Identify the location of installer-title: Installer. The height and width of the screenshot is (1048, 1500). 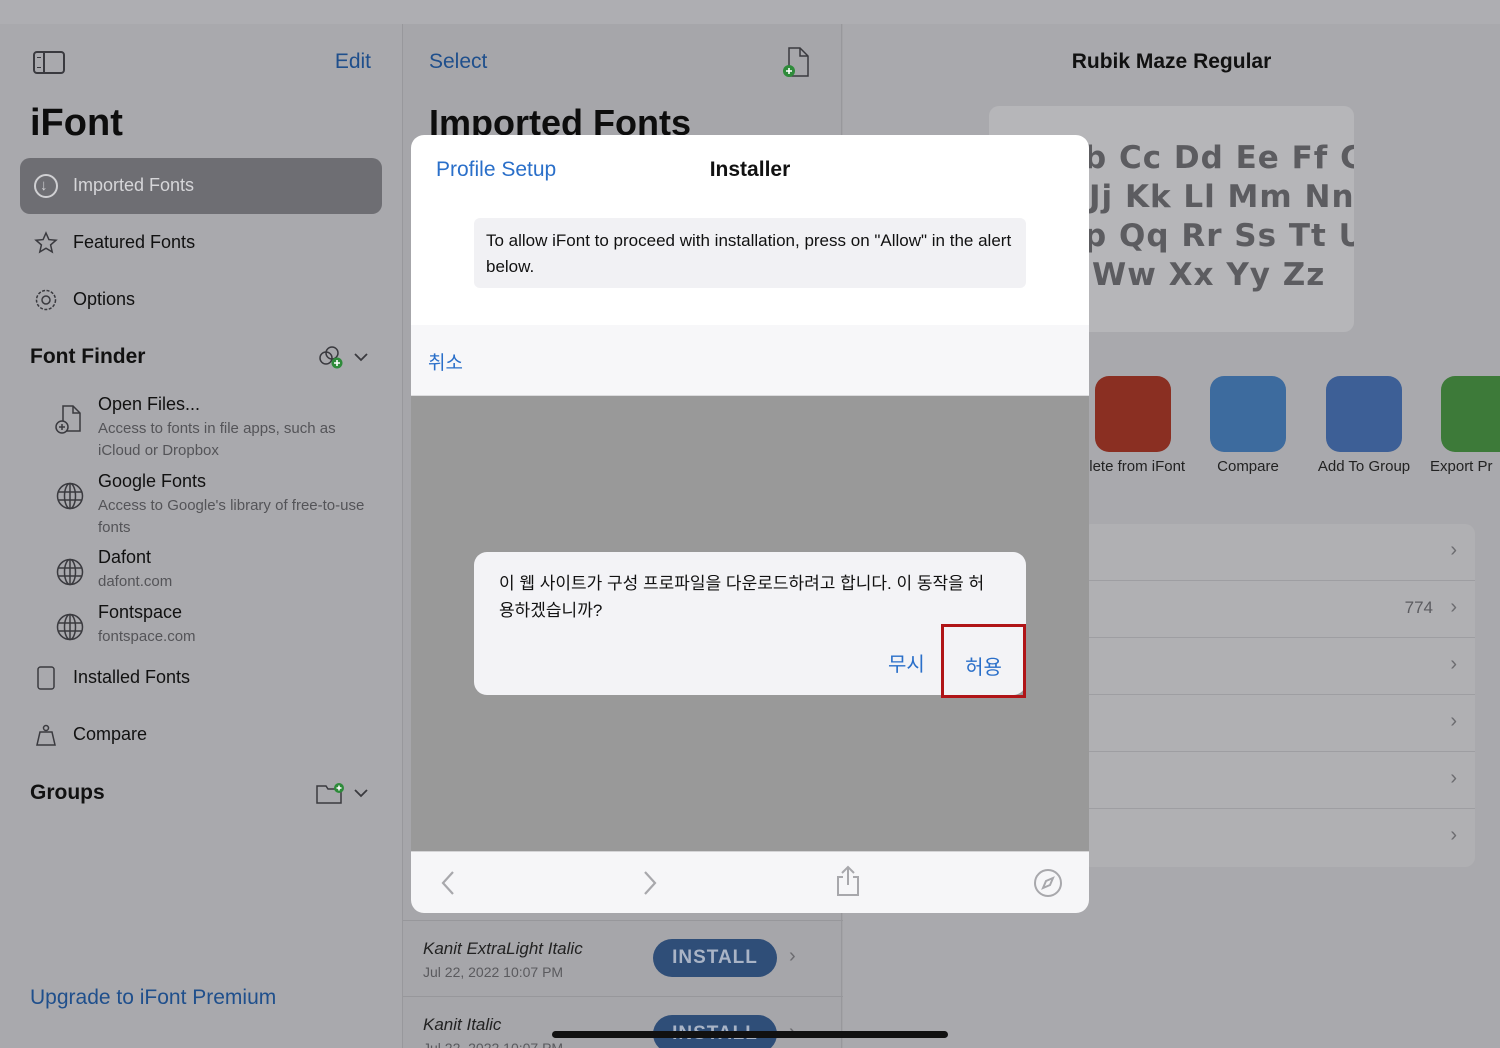
(750, 169).